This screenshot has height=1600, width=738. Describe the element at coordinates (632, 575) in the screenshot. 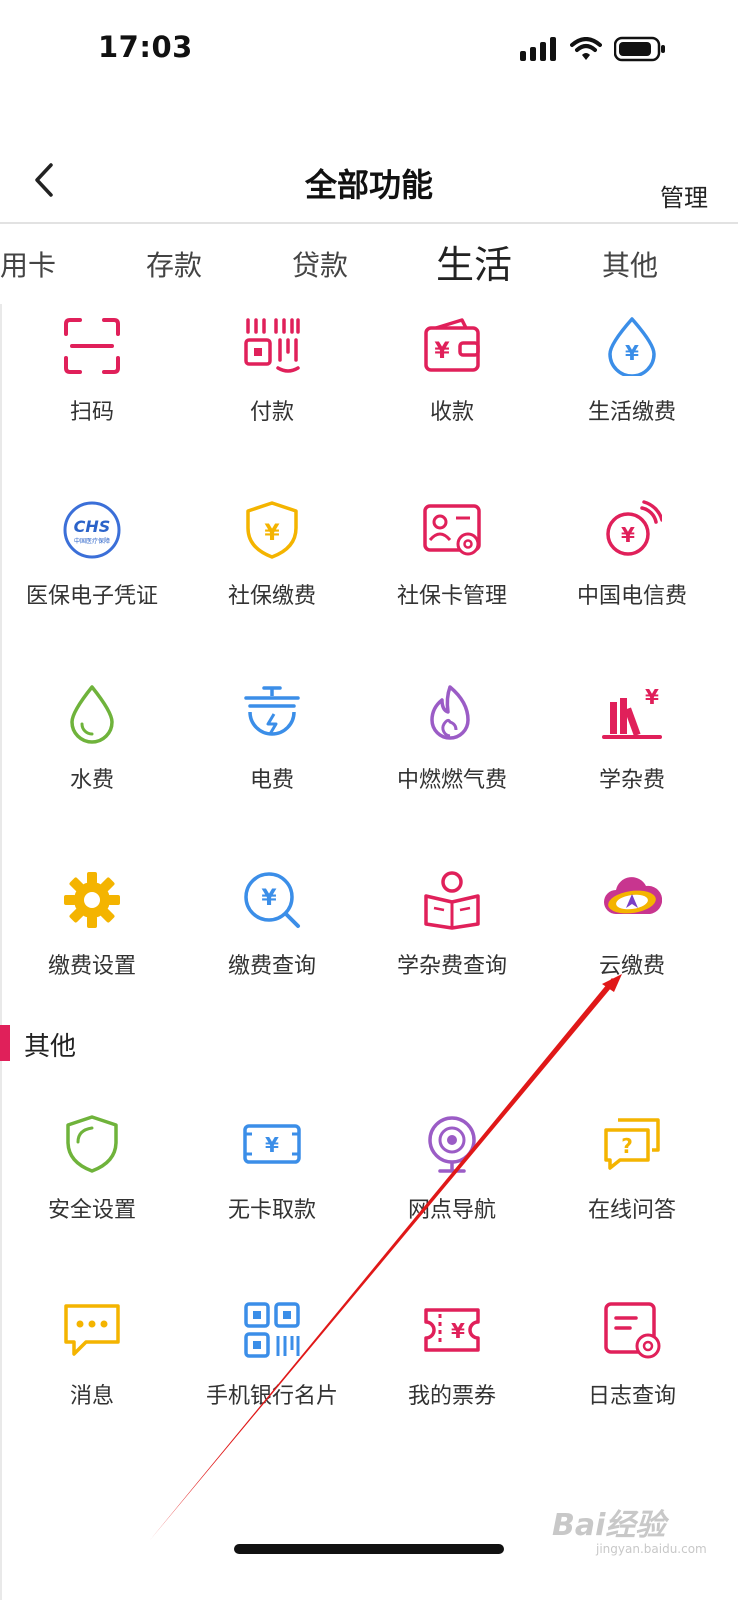

I see `function-item-telecom: ¥ 中国电信费` at that location.